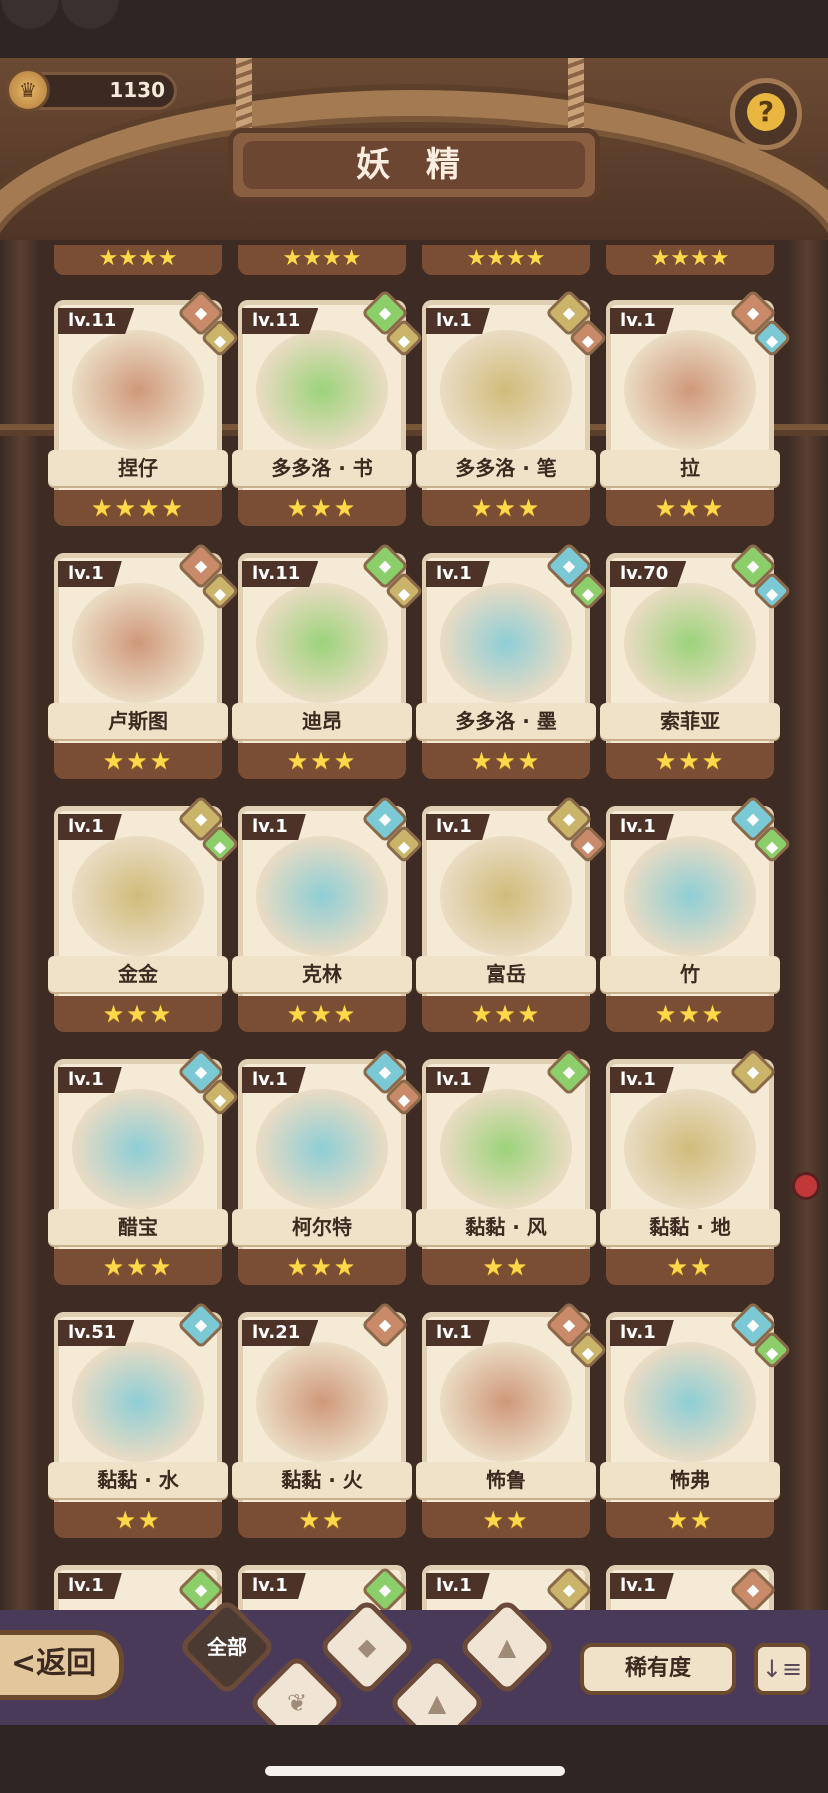 The height and width of the screenshot is (1793, 828). I want to click on help-button: ?, so click(766, 114).